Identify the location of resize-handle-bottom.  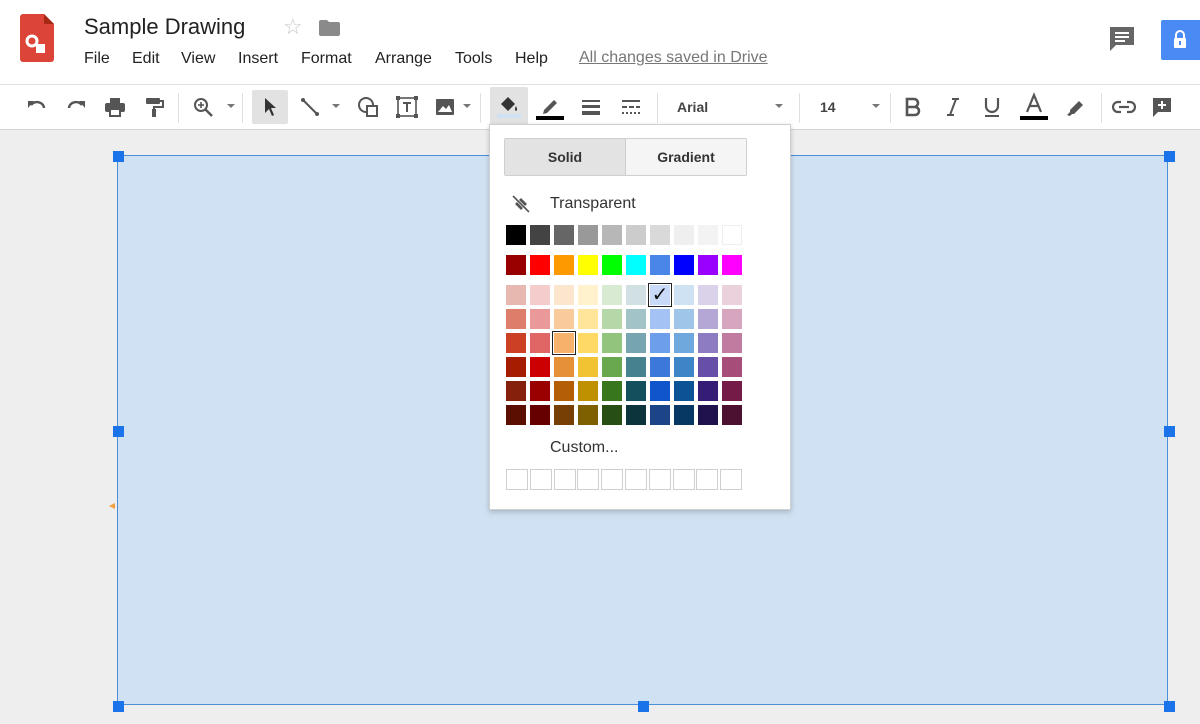
(643, 706).